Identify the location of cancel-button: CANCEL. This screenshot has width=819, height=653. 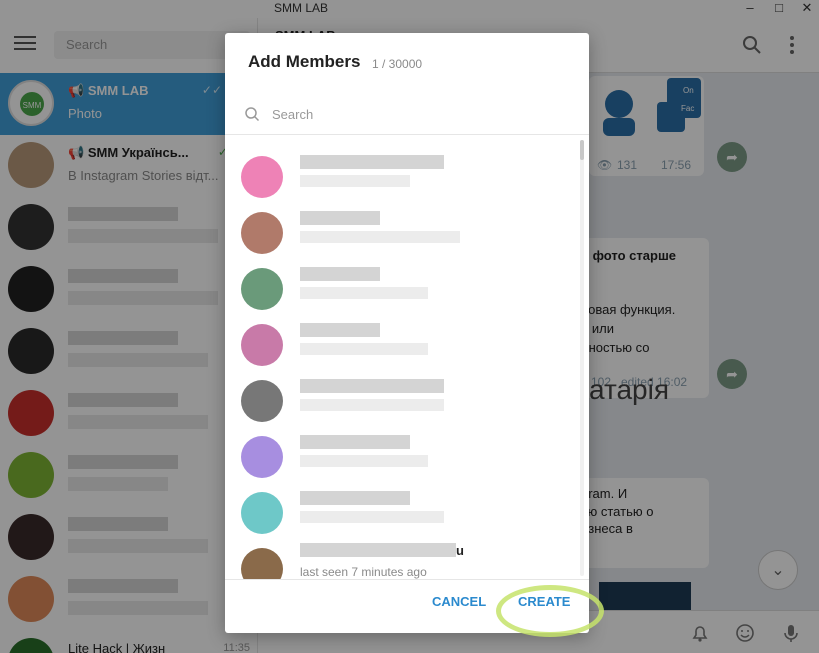
(459, 601).